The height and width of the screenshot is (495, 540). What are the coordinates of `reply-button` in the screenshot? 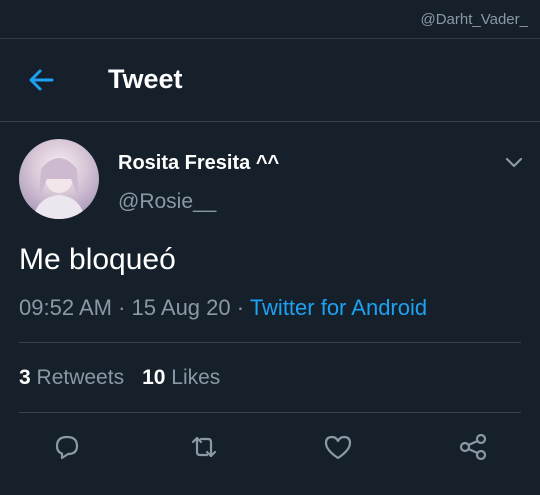 It's located at (67, 447).